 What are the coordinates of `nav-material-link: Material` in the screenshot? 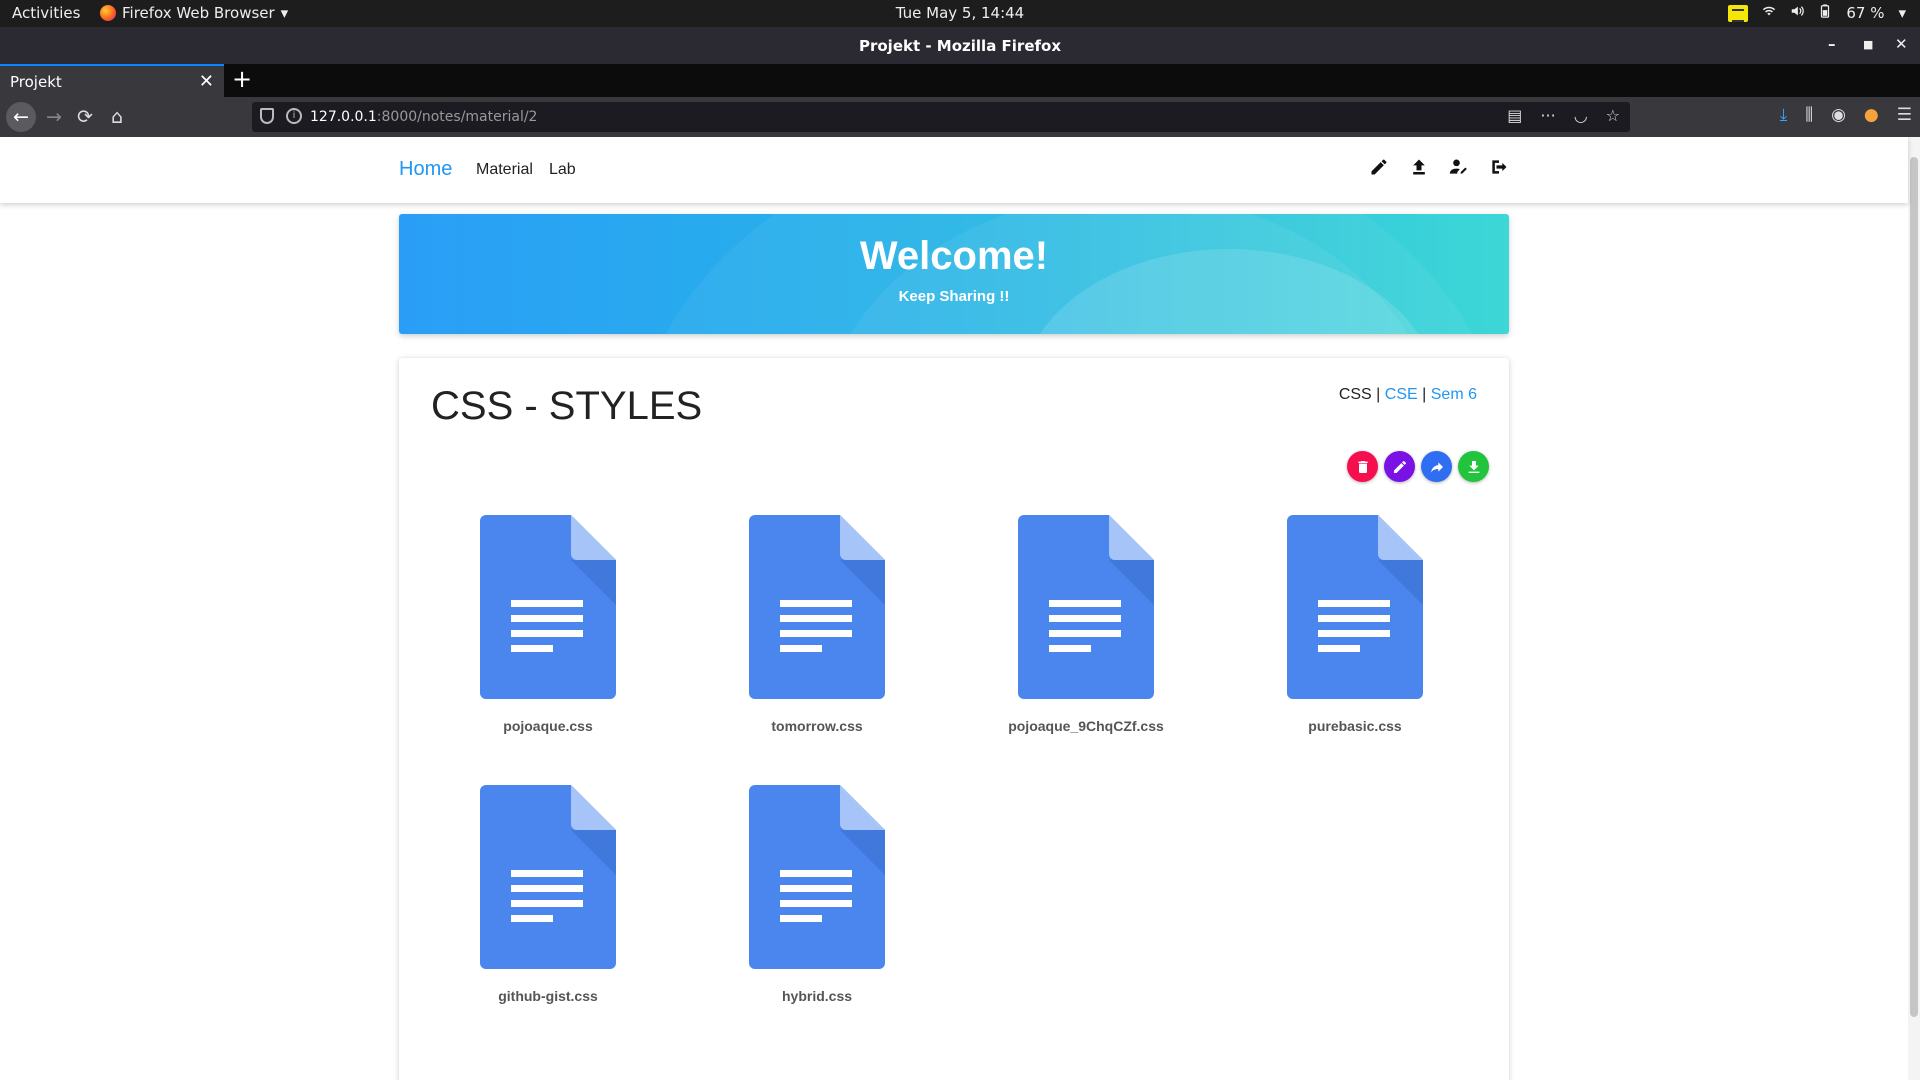 It's located at (504, 170).